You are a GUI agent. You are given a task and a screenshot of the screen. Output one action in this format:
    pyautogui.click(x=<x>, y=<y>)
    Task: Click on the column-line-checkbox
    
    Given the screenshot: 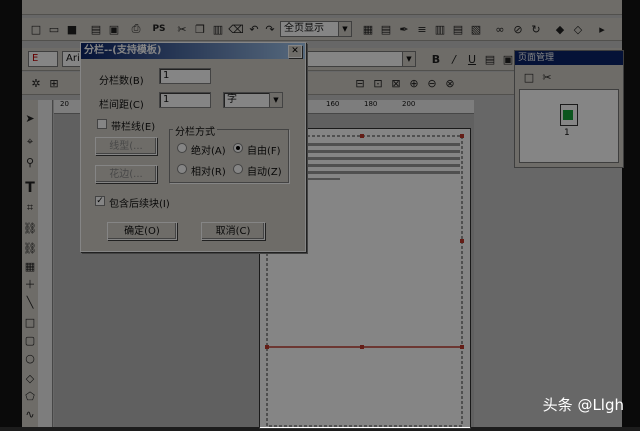 What is the action you would take?
    pyautogui.click(x=102, y=124)
    